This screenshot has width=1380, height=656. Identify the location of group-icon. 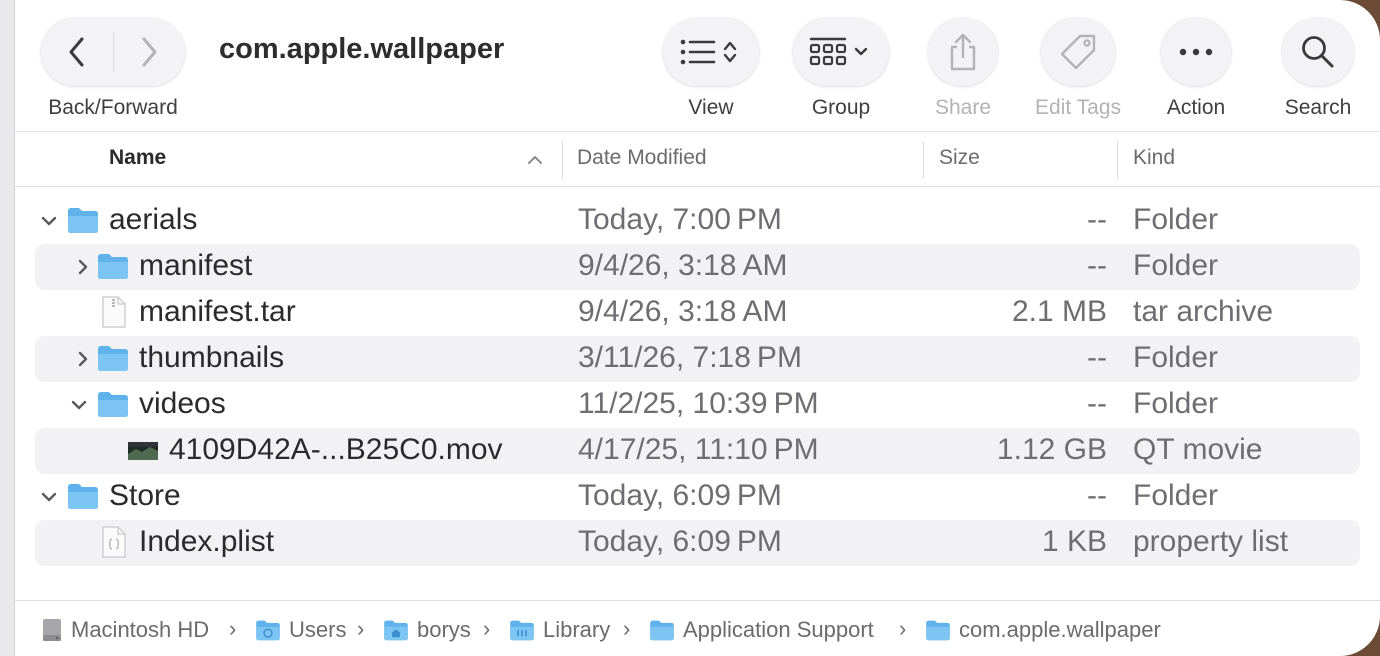
(838, 51).